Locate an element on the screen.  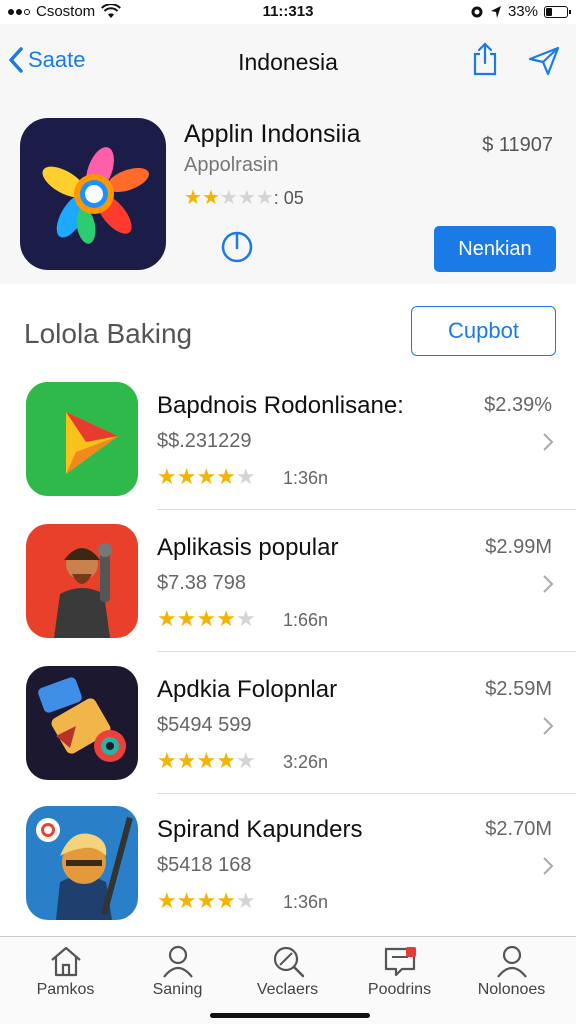
tab-veclaers: Veclaers is located at coordinates (287, 971).